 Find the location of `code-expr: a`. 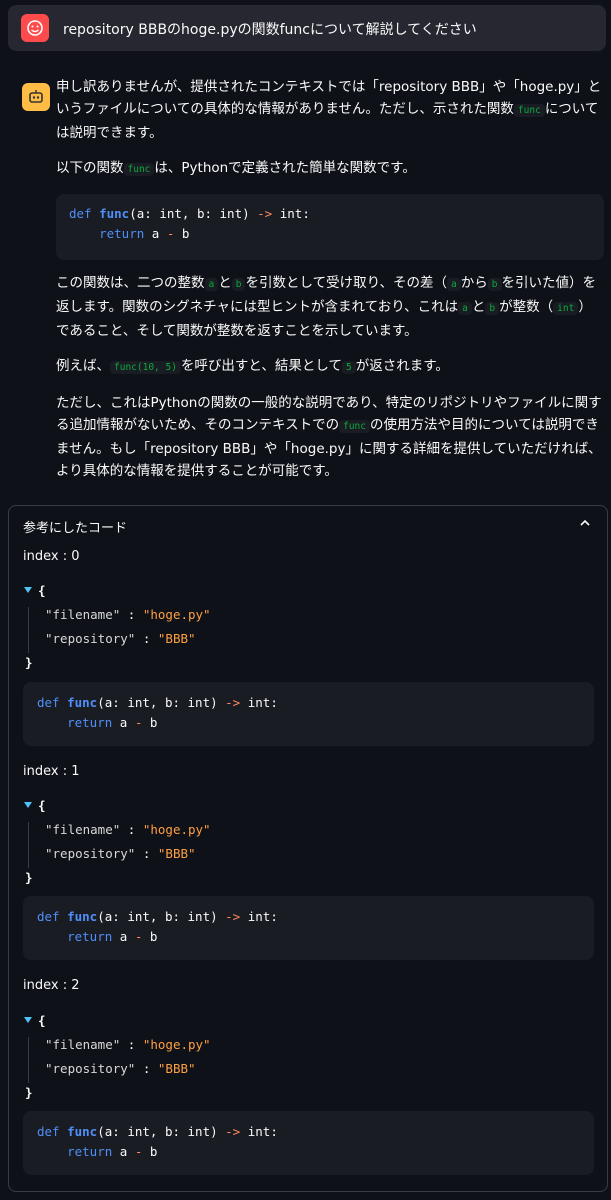

code-expr: a is located at coordinates (123, 936).